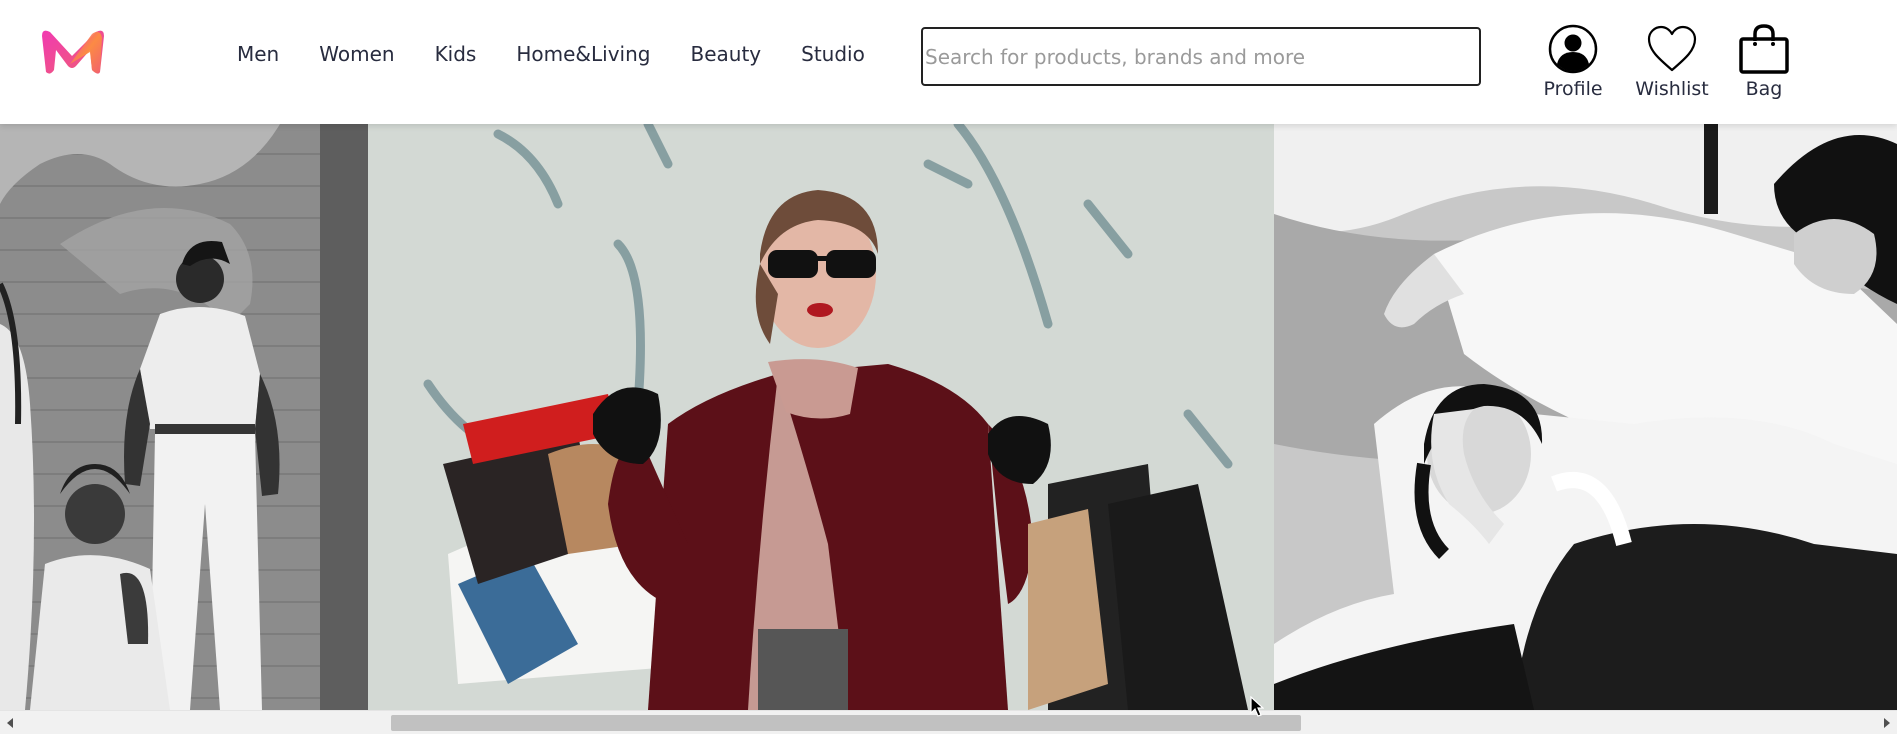 Image resolution: width=1897 pixels, height=738 pixels. Describe the element at coordinates (1573, 49) in the screenshot. I see `user-icon` at that location.